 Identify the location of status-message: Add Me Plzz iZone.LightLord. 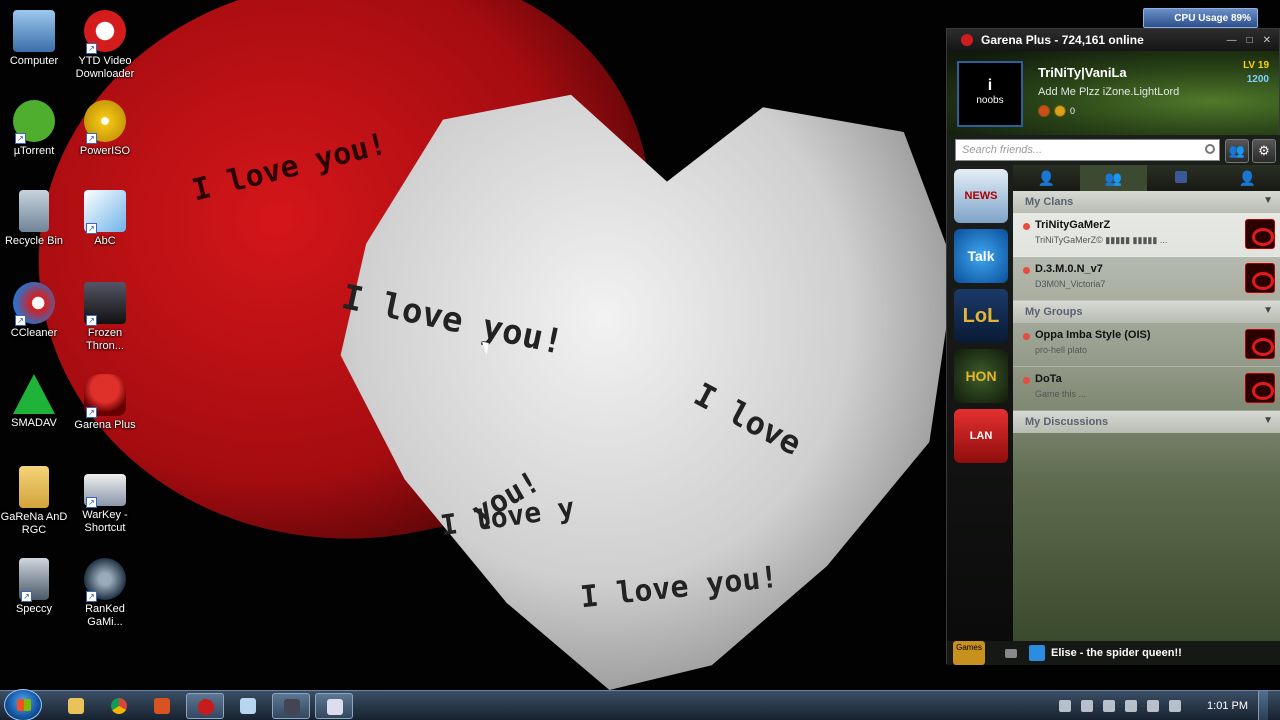
(1108, 92).